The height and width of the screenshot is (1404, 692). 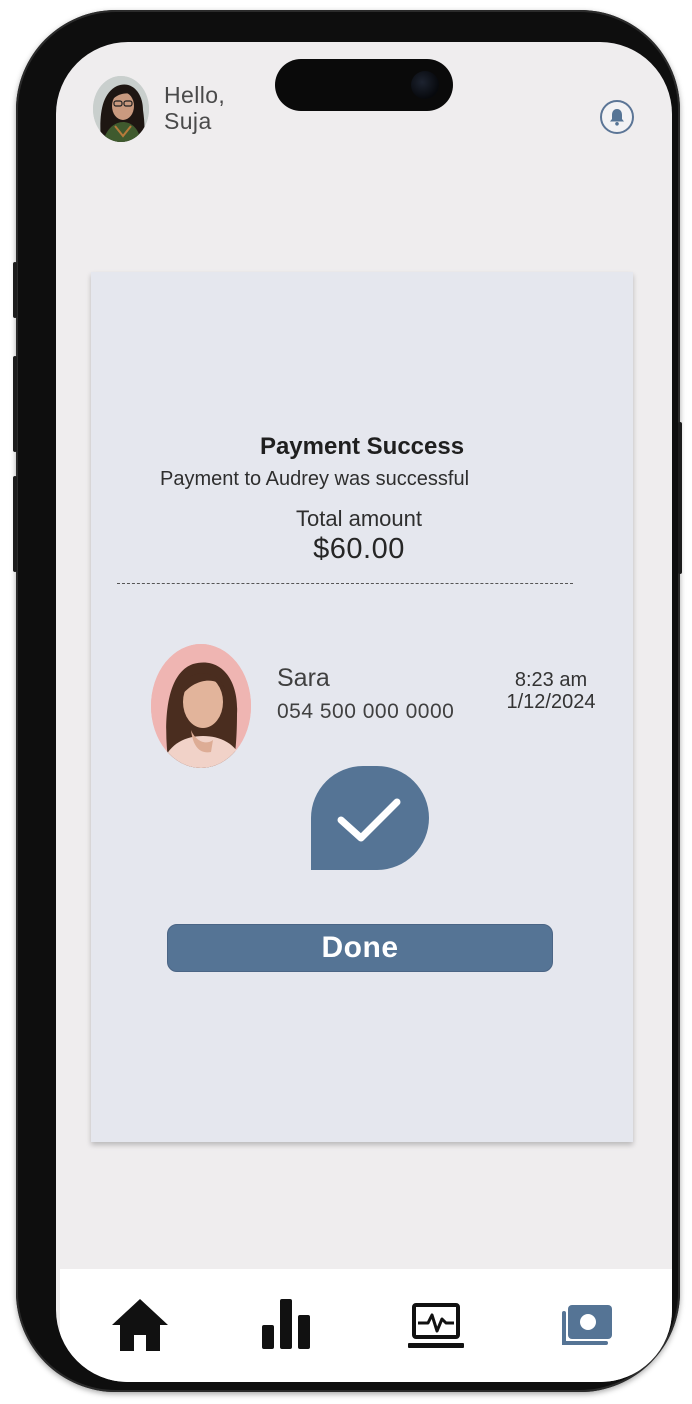 What do you see at coordinates (345, 583) in the screenshot?
I see `dashed-divider` at bounding box center [345, 583].